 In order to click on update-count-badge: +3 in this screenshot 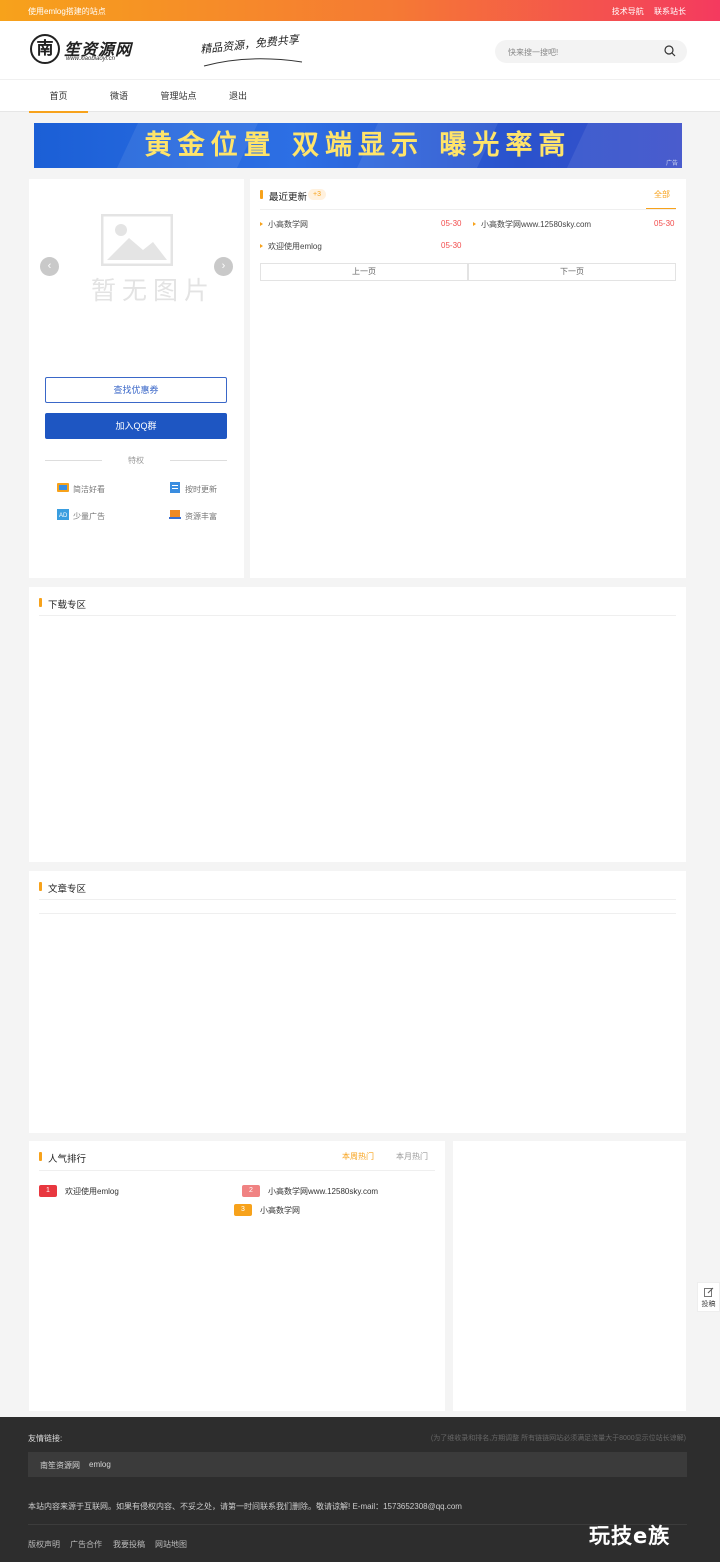, I will do `click(317, 194)`.